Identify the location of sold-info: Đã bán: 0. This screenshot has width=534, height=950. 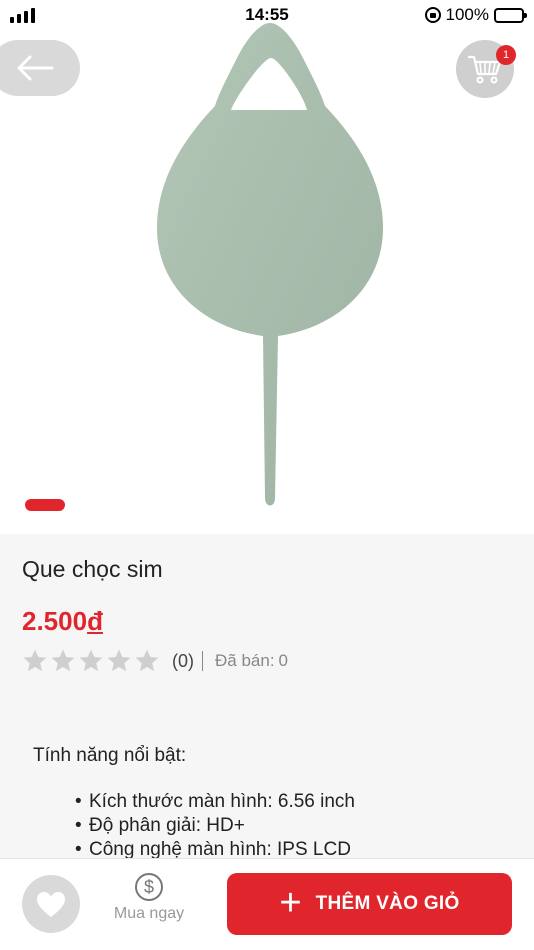
(249, 661).